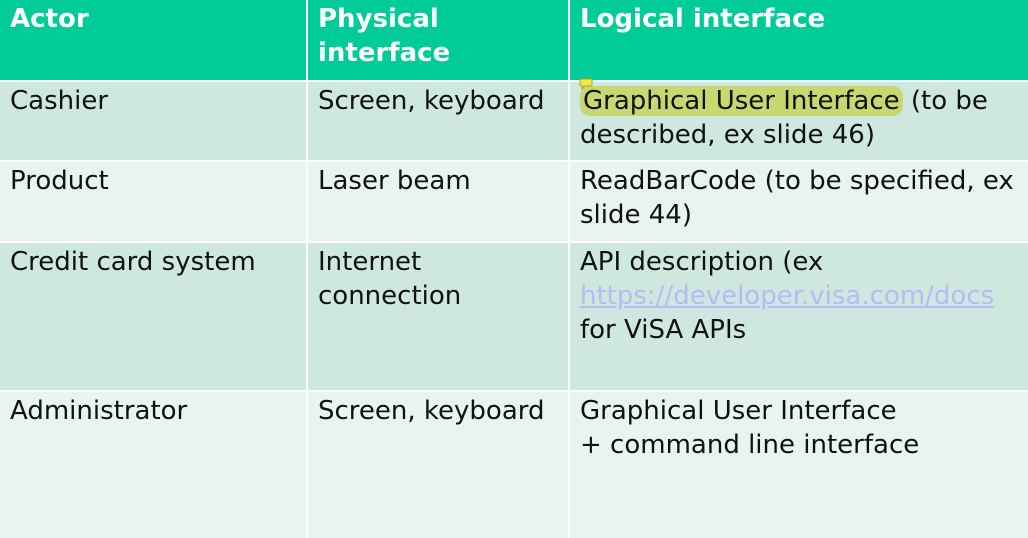 The width and height of the screenshot is (1028, 538). Describe the element at coordinates (153, 40) in the screenshot. I see `header-actor: Actor` at that location.